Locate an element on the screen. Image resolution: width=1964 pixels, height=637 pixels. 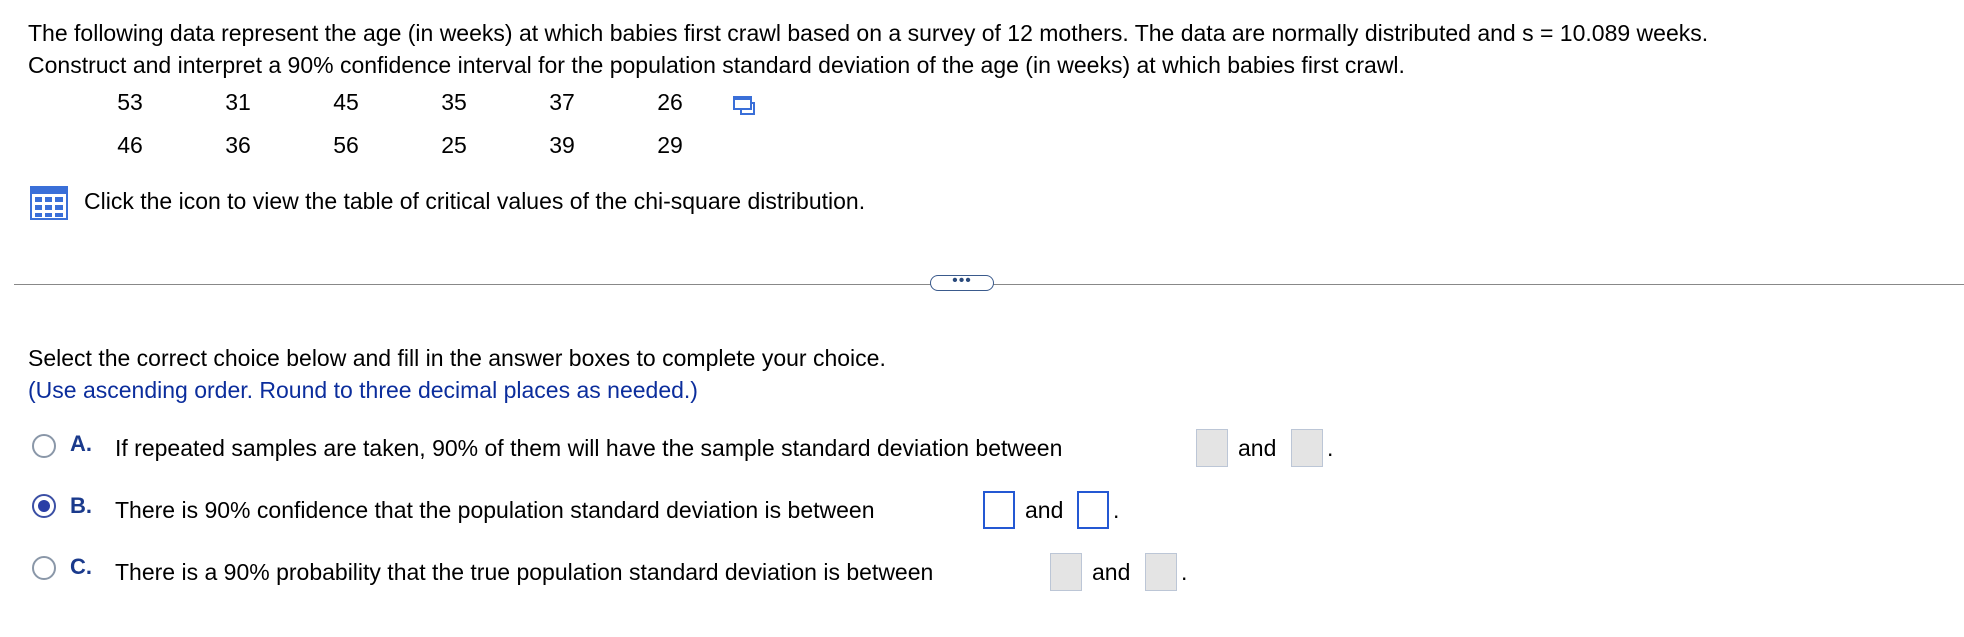
choice-b-and: and is located at coordinates (1044, 510).